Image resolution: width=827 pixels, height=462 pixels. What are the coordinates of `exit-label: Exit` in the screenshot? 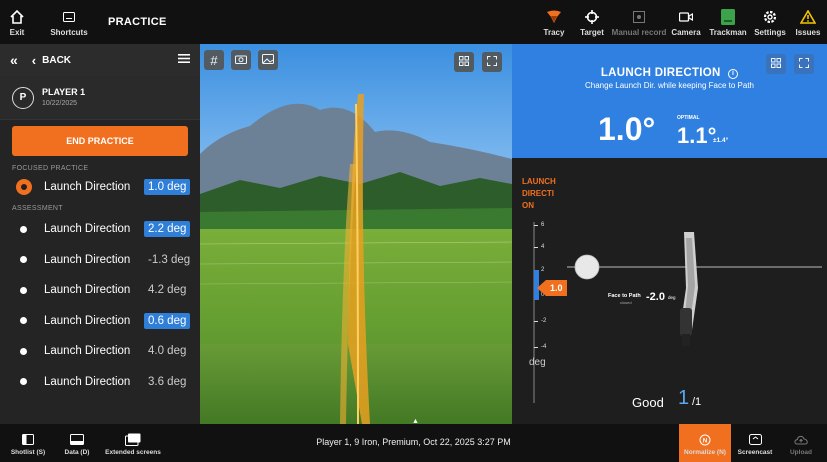 It's located at (17, 32).